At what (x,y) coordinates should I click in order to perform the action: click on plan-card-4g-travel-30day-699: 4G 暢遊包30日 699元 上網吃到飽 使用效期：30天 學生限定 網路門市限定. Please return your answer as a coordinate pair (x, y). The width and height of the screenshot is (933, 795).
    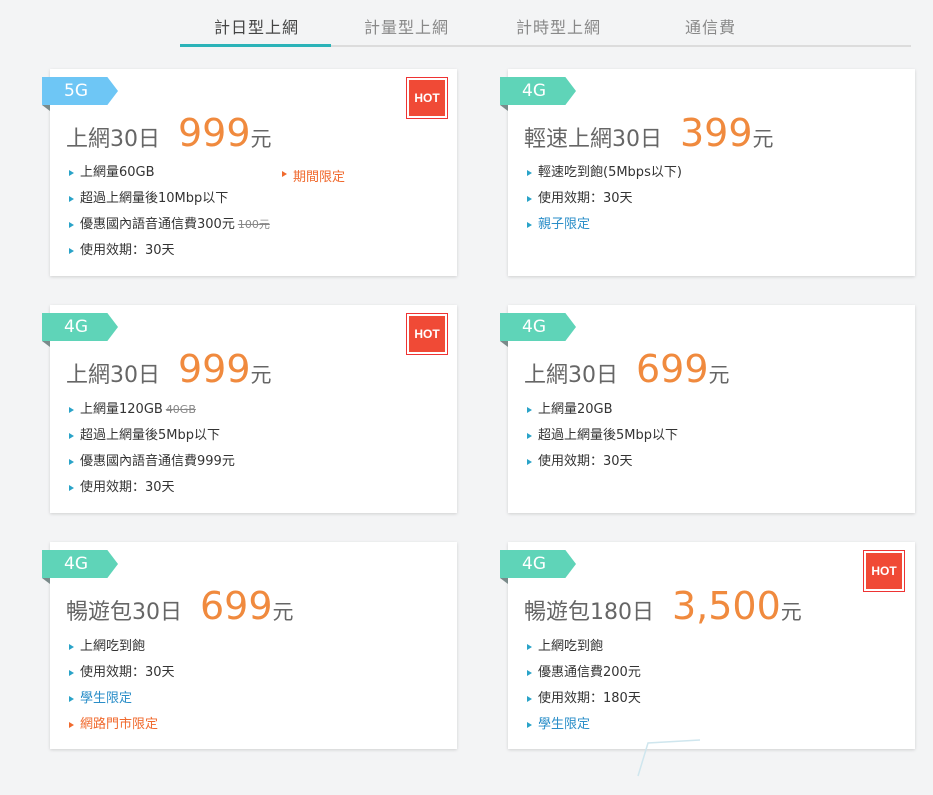
    Looking at the image, I should click on (249, 645).